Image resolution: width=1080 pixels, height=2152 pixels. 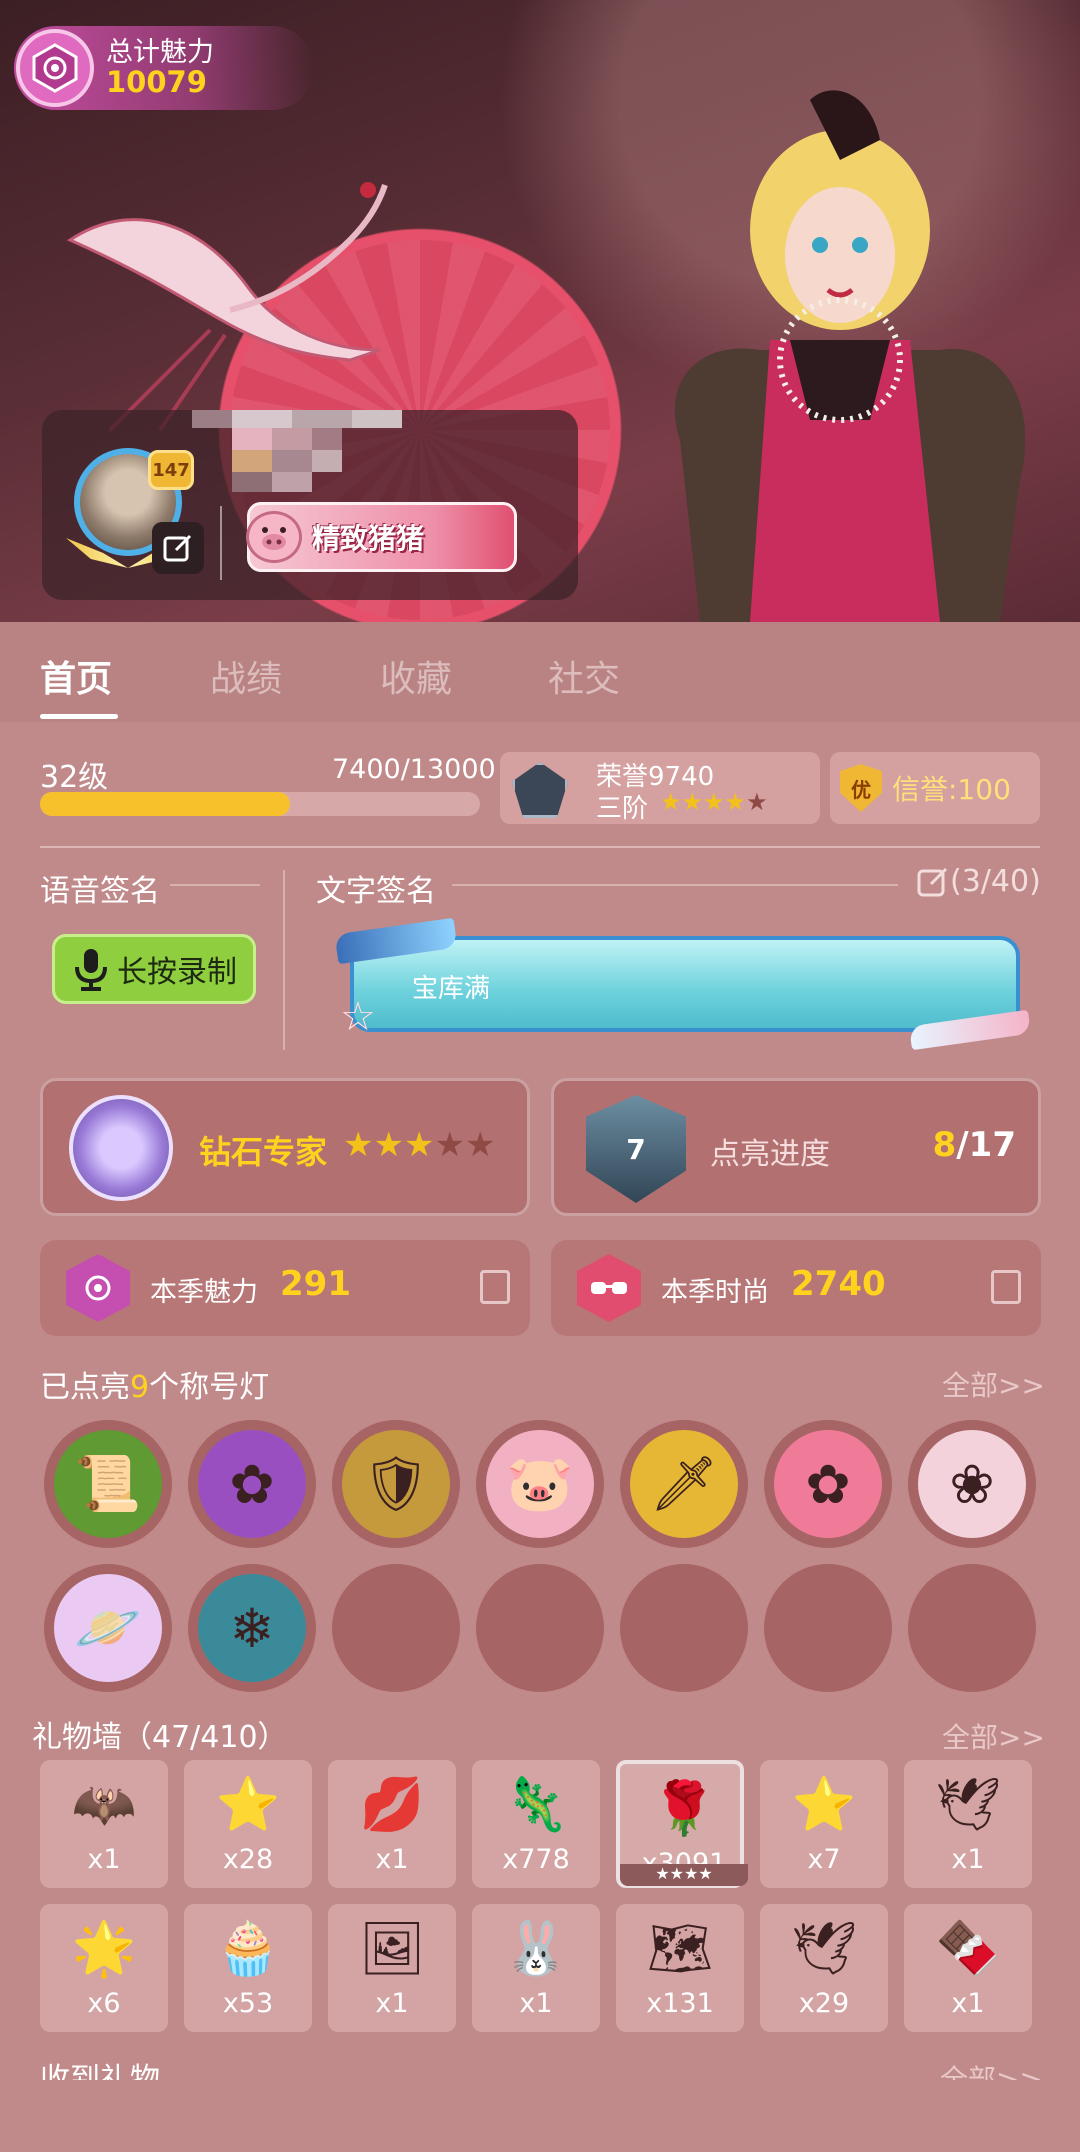 I want to click on purple-seal-icon: ✿, so click(x=252, y=1484).